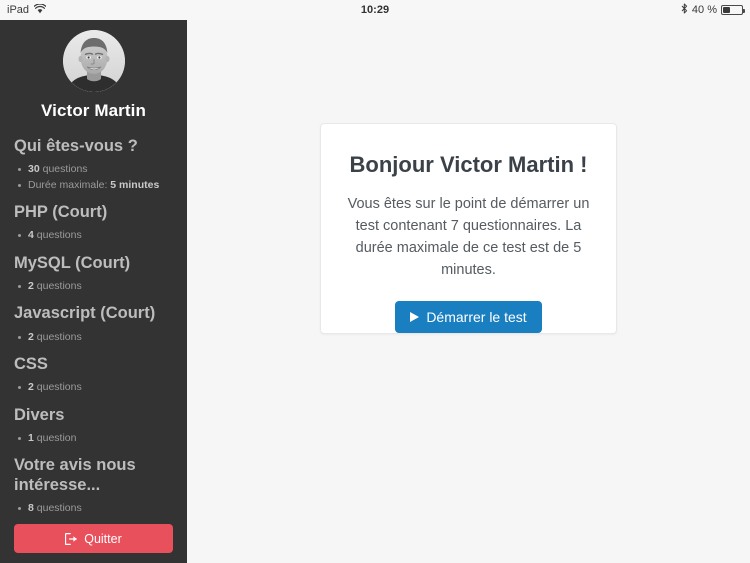 Image resolution: width=750 pixels, height=563 pixels. I want to click on status-bar-clock: 10:29, so click(375, 10).